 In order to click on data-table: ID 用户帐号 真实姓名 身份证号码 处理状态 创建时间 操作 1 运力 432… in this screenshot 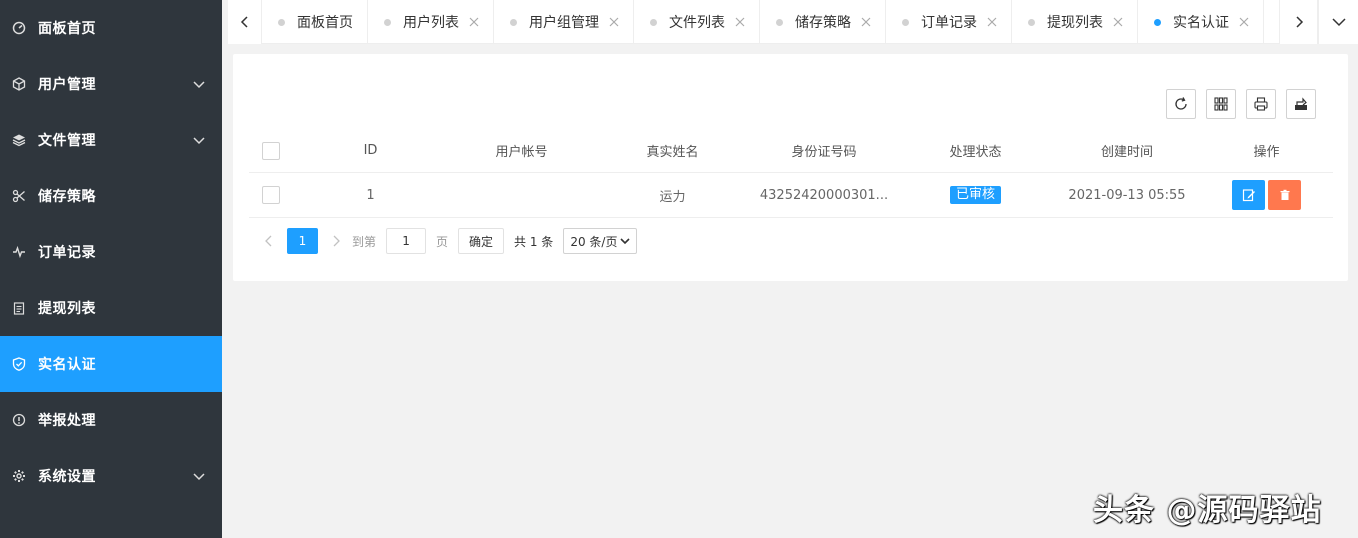, I will do `click(791, 173)`.